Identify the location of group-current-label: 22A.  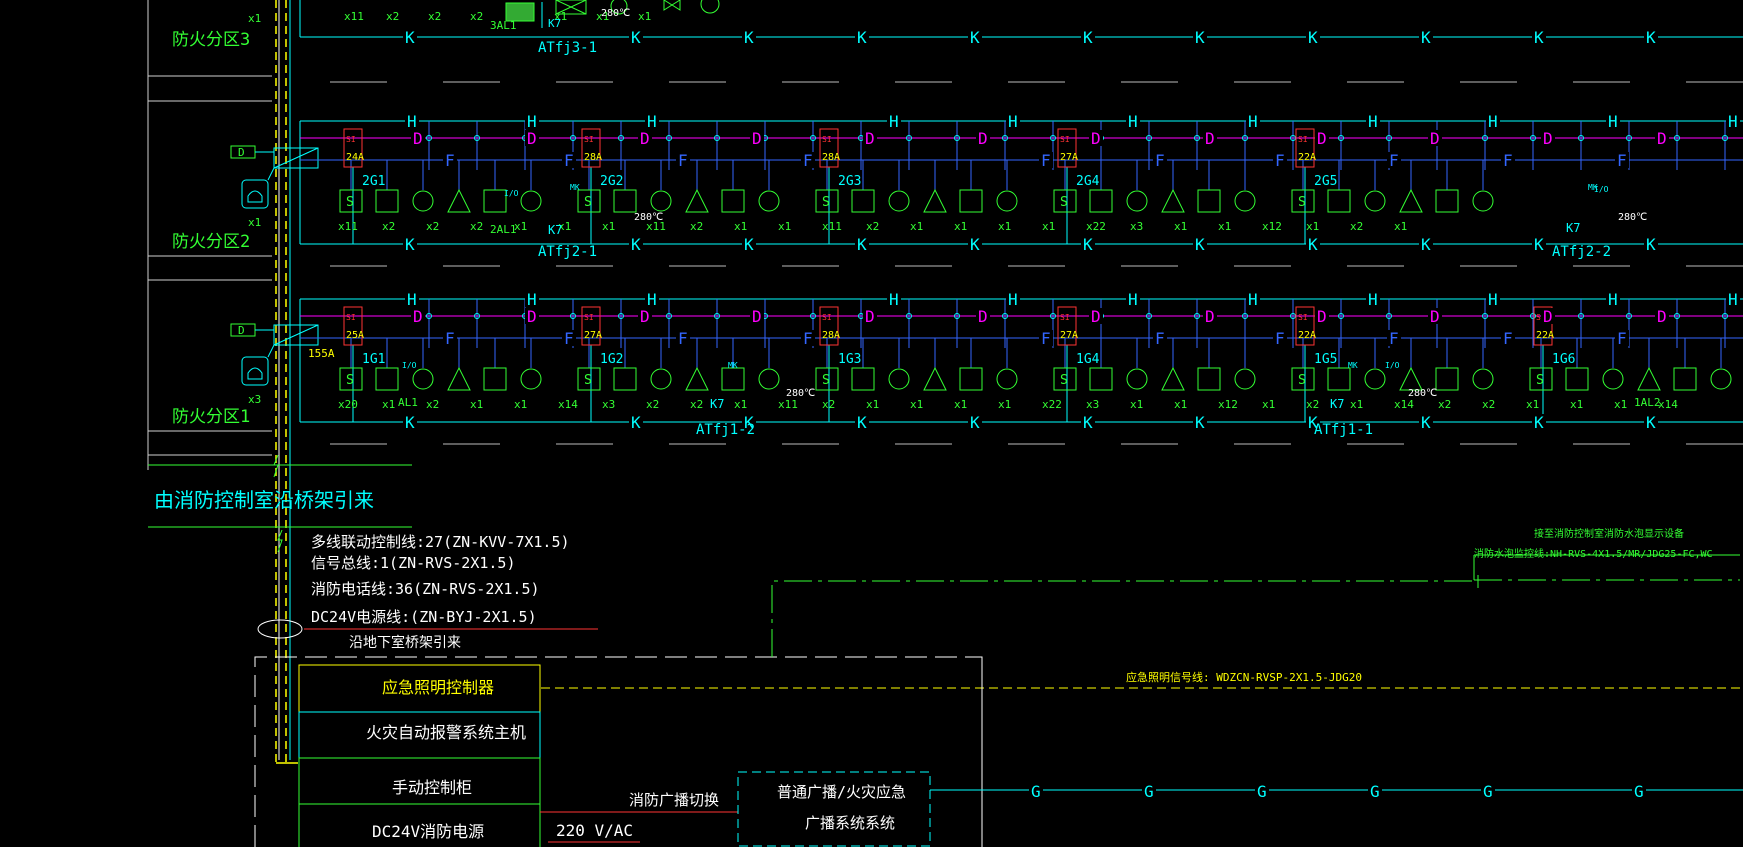
(1307, 335).